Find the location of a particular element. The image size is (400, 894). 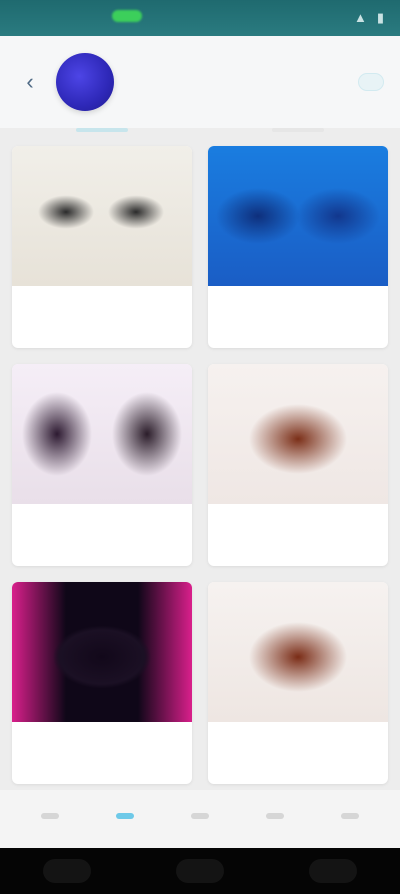

bottom-nav-item-active is located at coordinates (125, 819).